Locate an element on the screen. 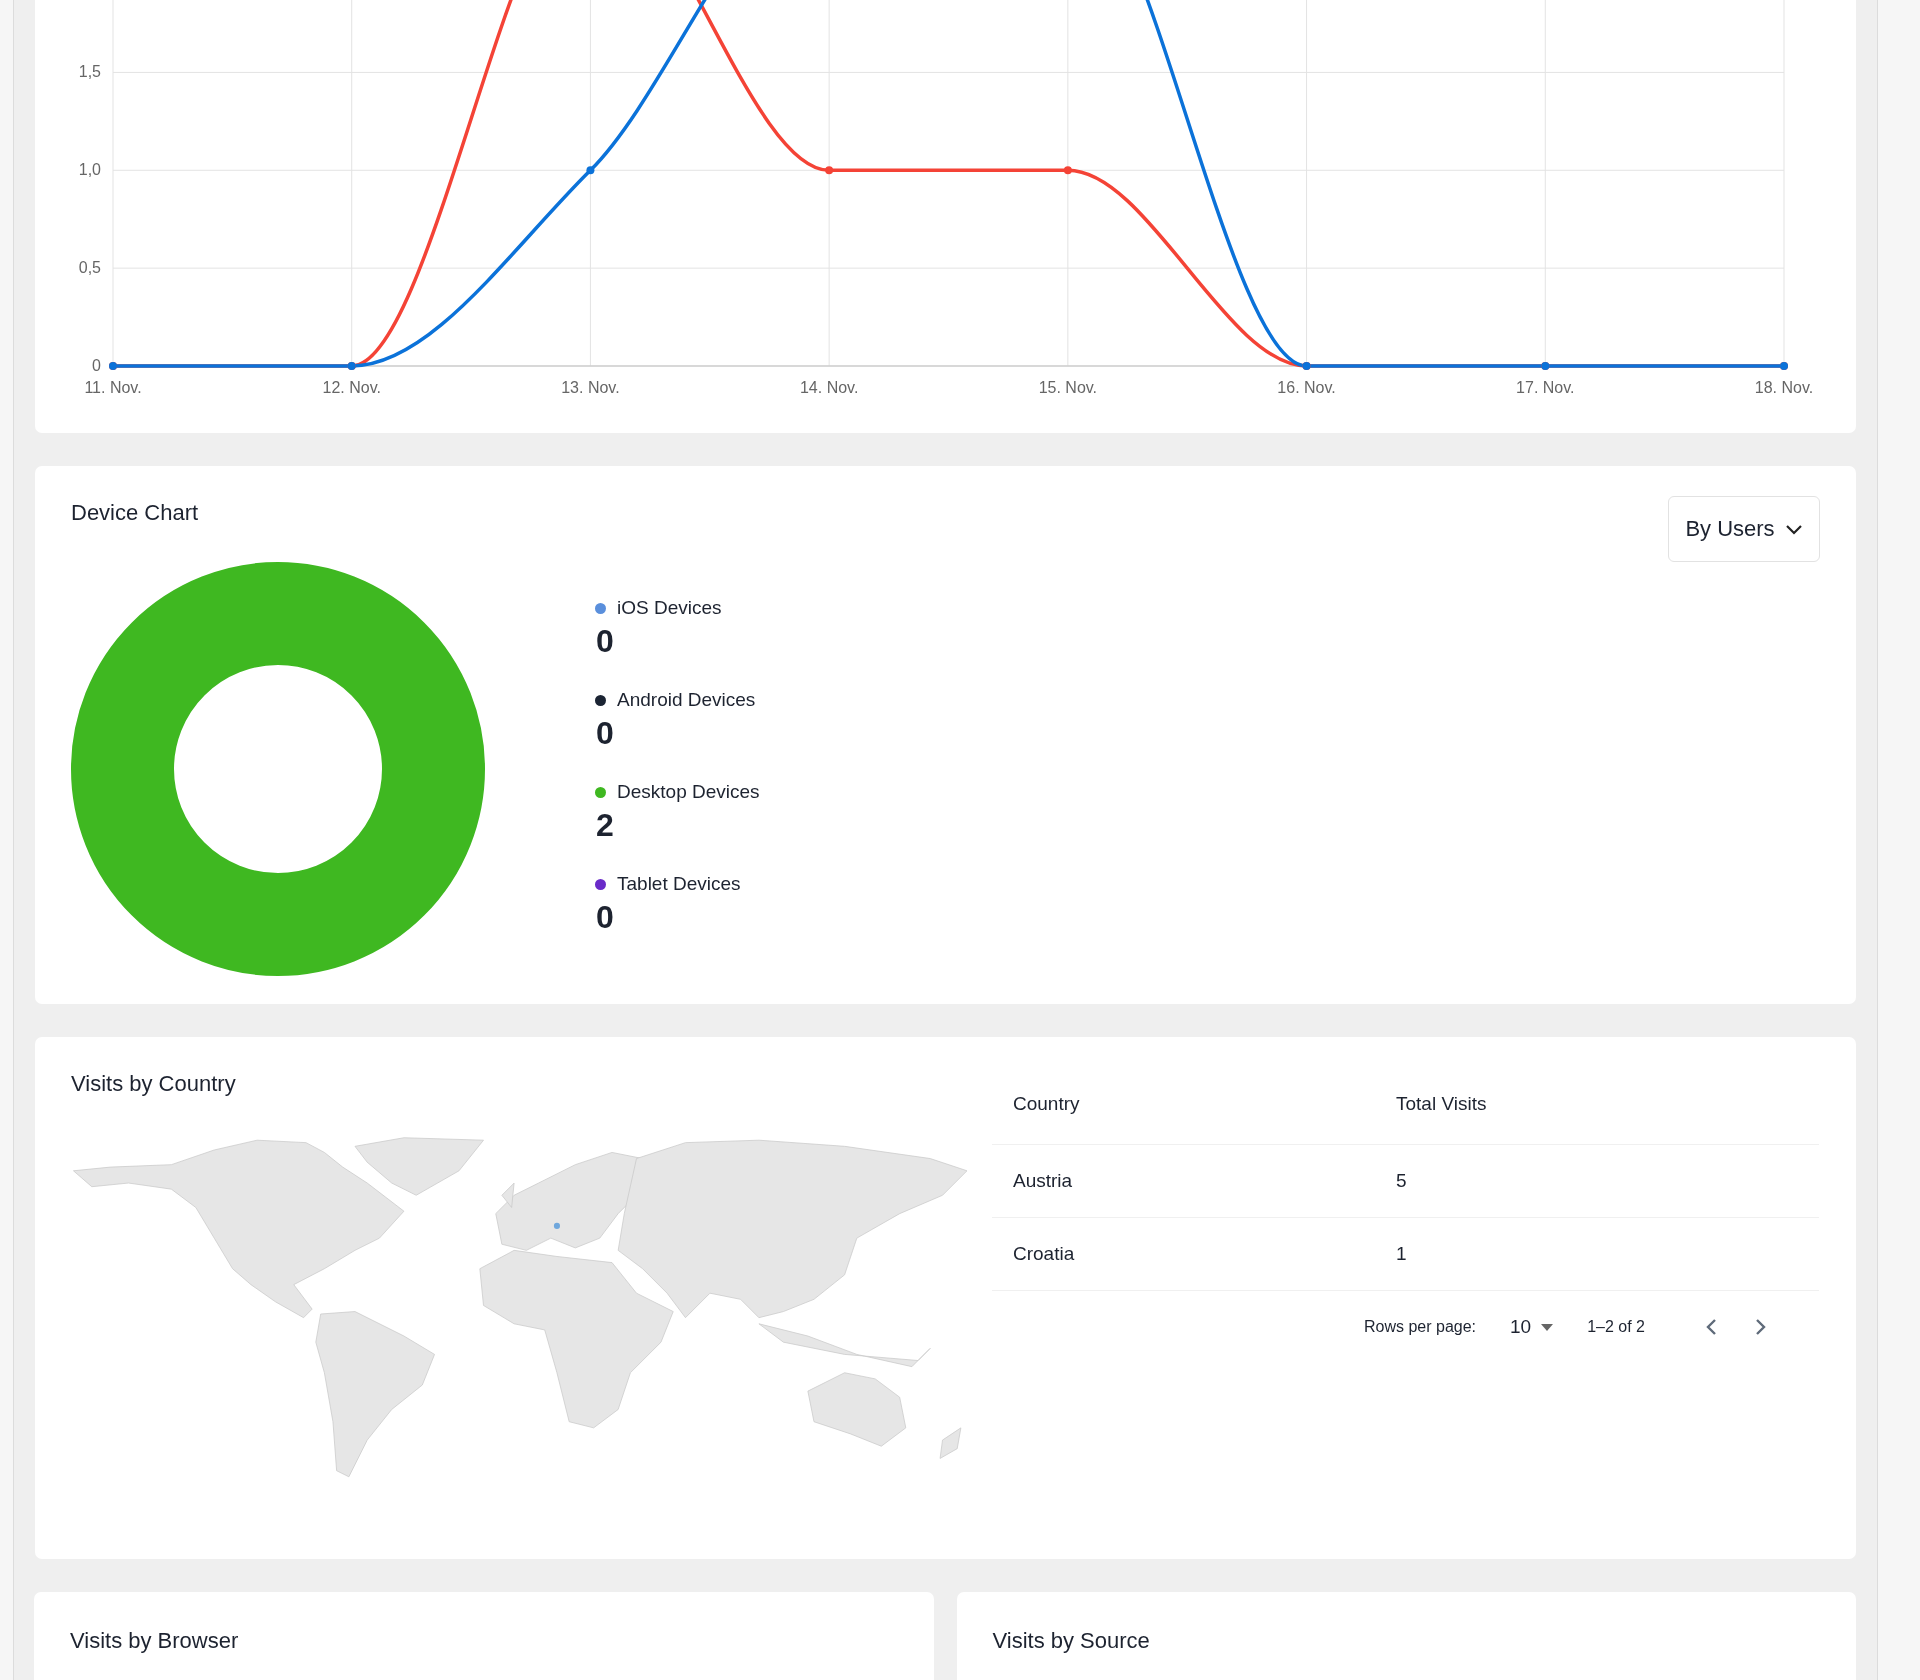 This screenshot has width=1920, height=1680. x-tick-label: 15. Nov. is located at coordinates (1068, 387).